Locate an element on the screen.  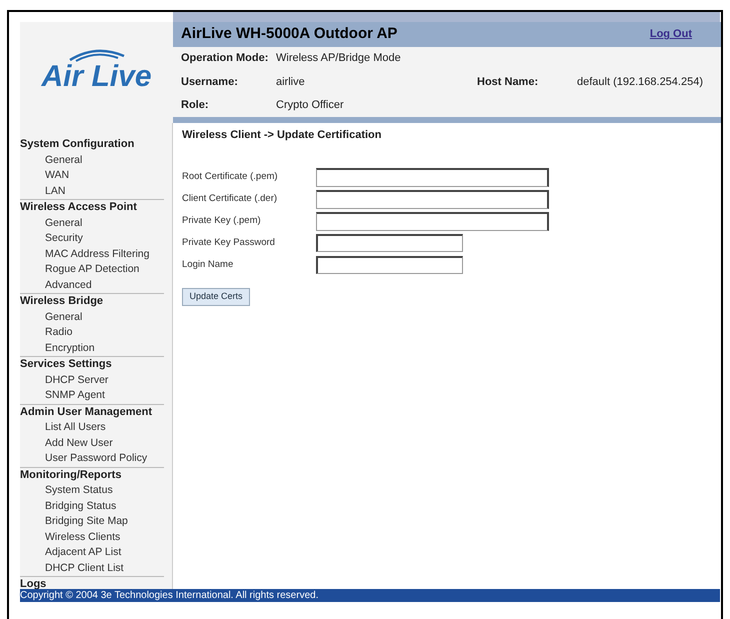
sidebar-section-title: Admin User Management is located at coordinates (87, 412).